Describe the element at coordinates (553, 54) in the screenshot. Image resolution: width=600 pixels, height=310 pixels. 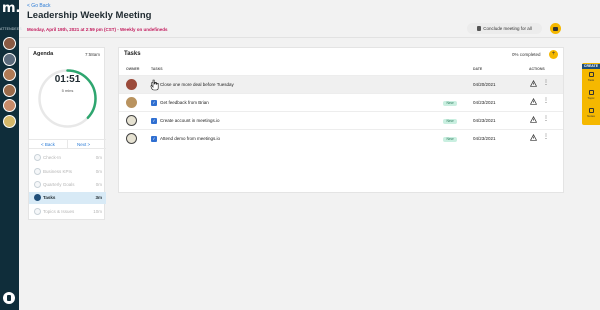
I see `add-task-button: +` at that location.